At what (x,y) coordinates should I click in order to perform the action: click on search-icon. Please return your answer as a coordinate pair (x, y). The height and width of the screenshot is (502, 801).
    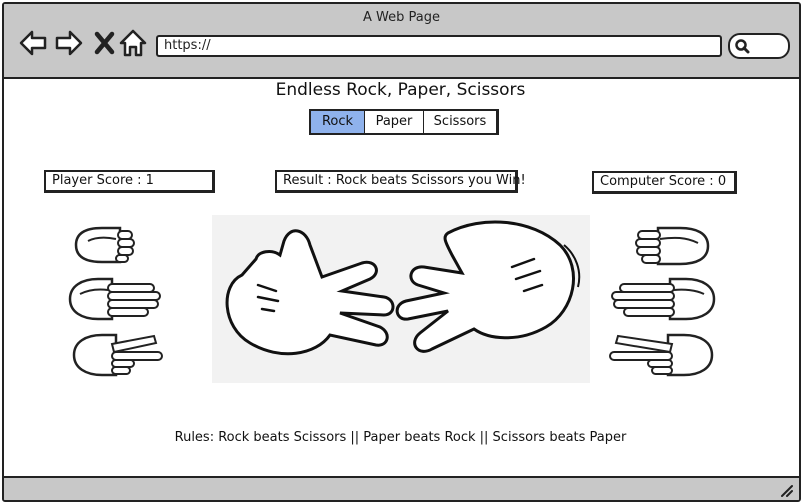
    Looking at the image, I should click on (742, 46).